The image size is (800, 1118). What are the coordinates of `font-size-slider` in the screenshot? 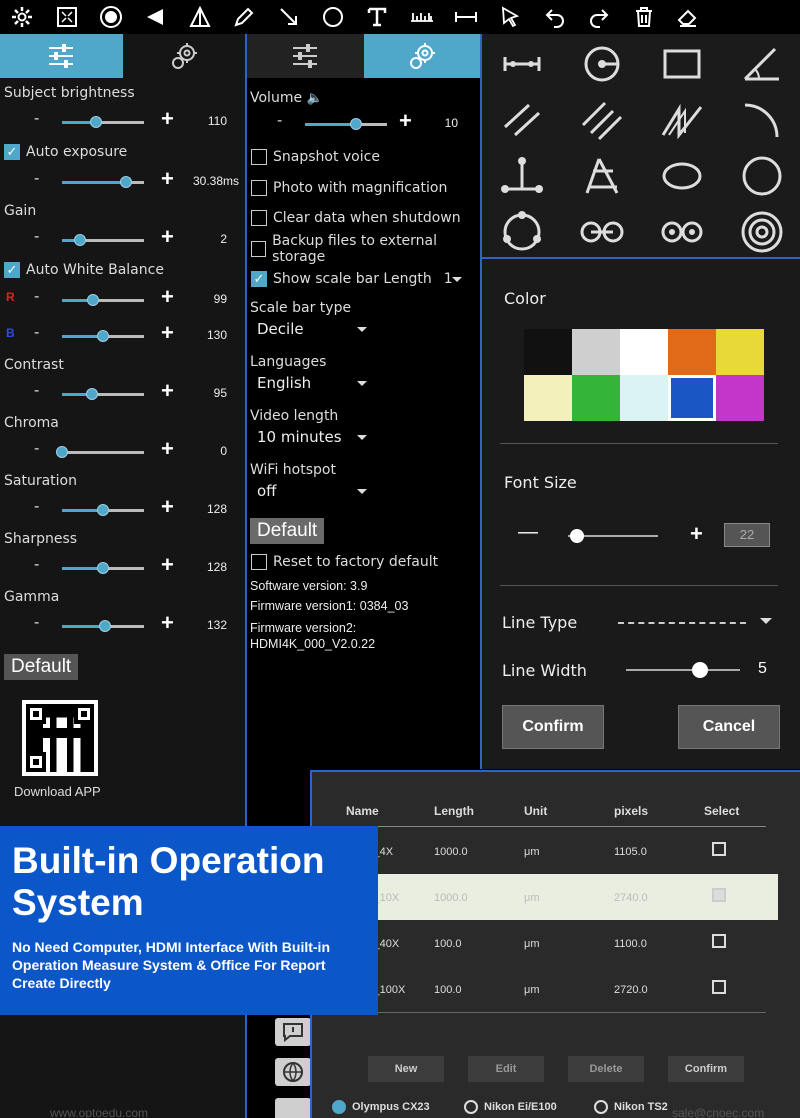 It's located at (613, 536).